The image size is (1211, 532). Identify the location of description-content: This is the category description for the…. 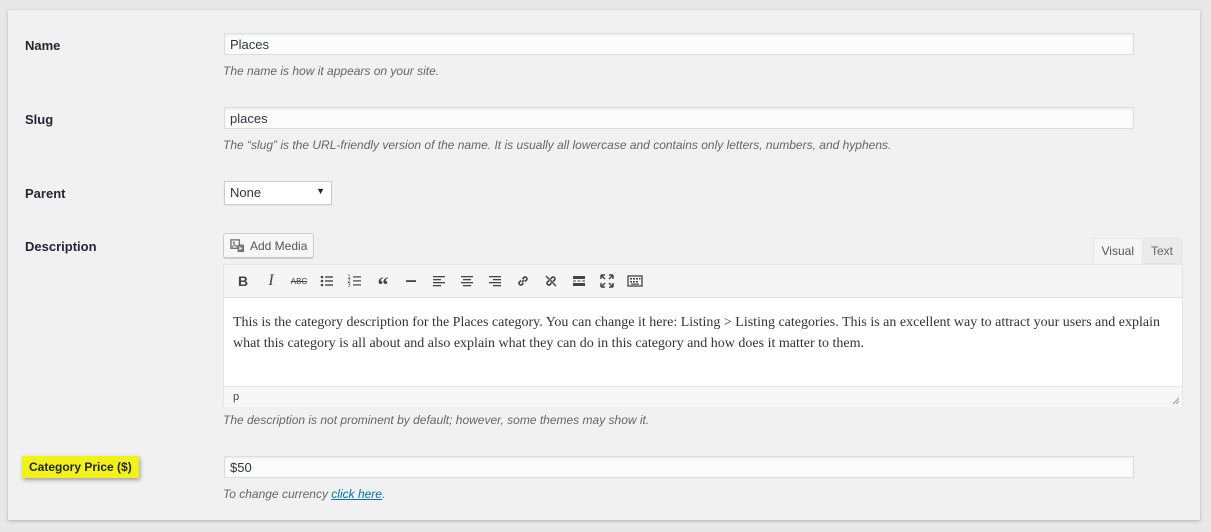
(703, 342).